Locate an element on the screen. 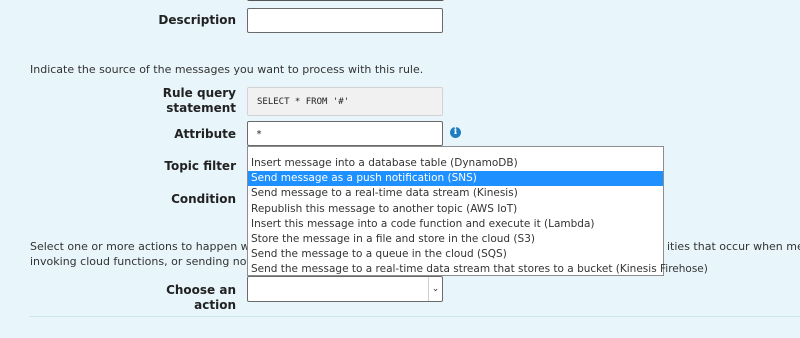 The image size is (800, 338). rule-query-statement: SELECT * FROM '#' is located at coordinates (345, 101).